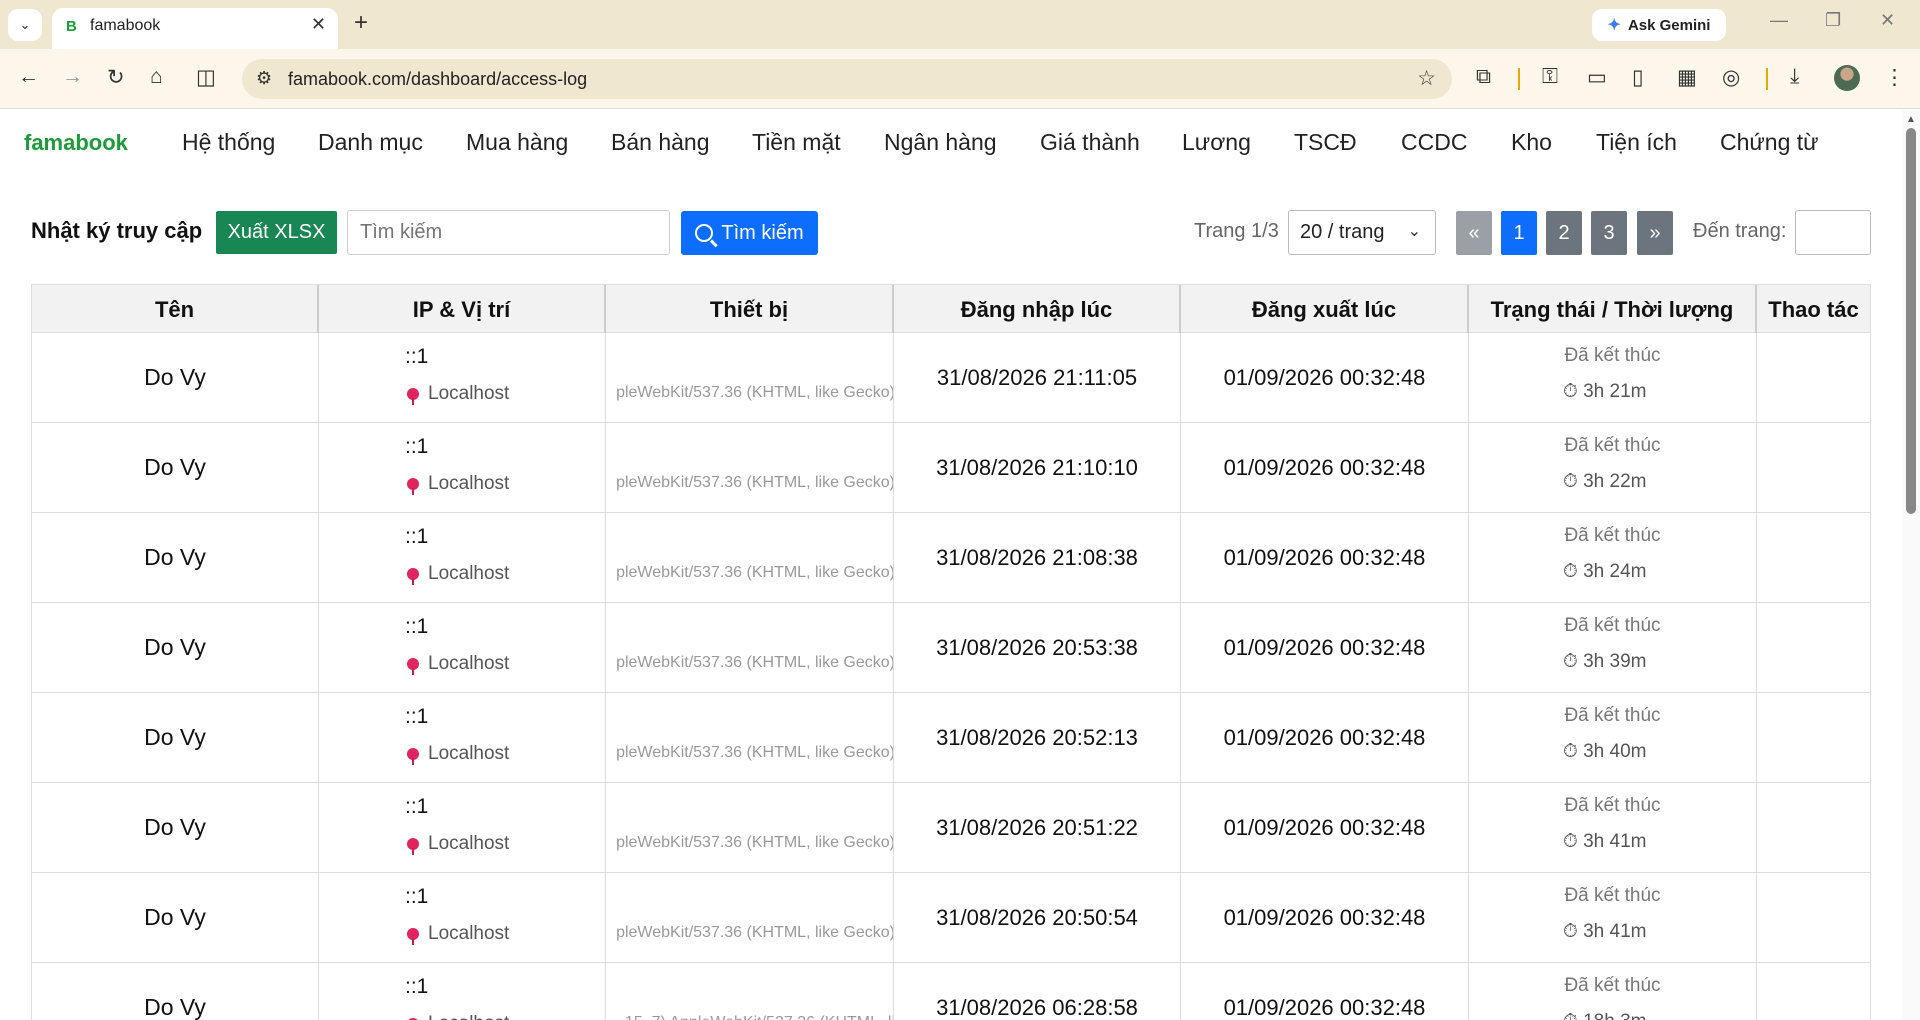 The width and height of the screenshot is (1920, 1020). What do you see at coordinates (517, 142) in the screenshot?
I see `nav-item-mua-hang: Mua hàng` at bounding box center [517, 142].